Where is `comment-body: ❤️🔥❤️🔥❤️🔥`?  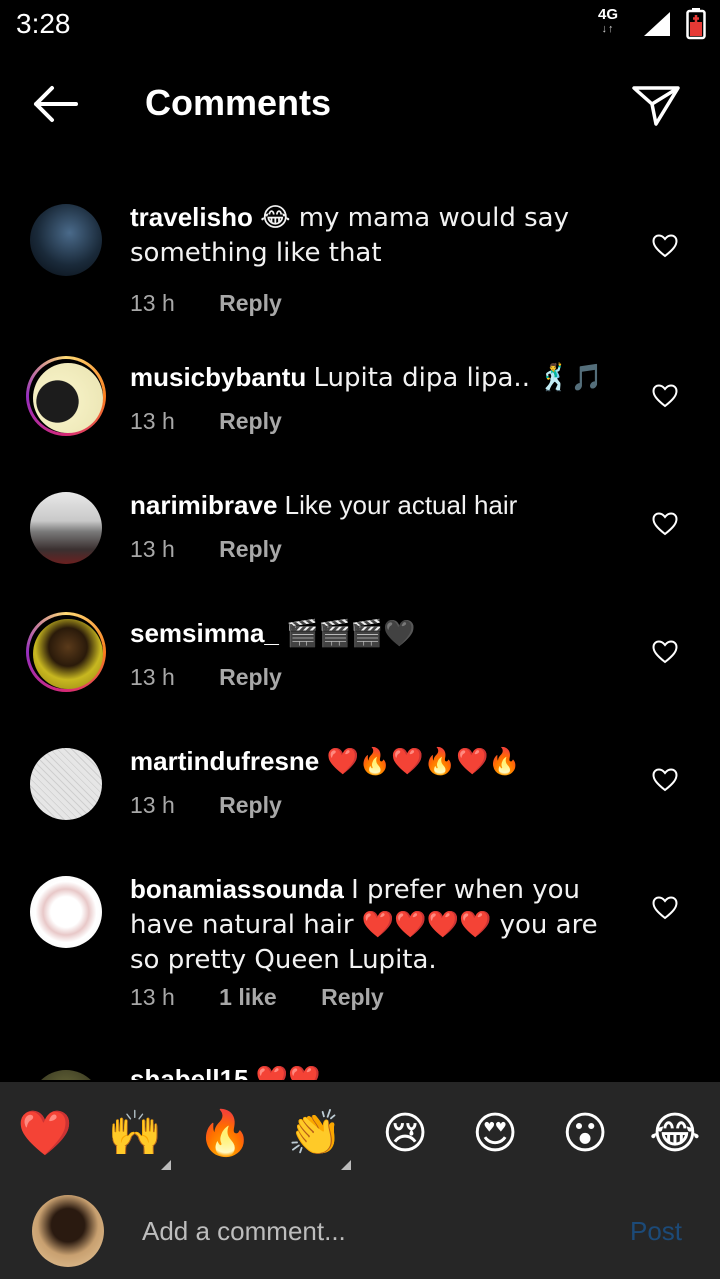
comment-body: ❤️🔥❤️🔥❤️🔥 is located at coordinates (423, 762).